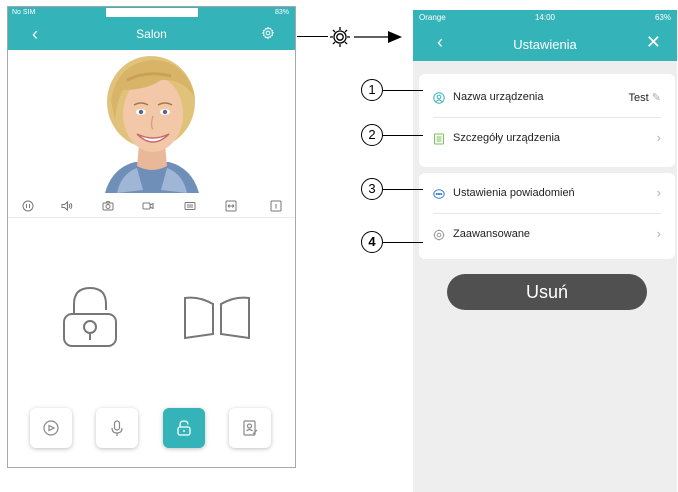 The height and width of the screenshot is (492, 678). I want to click on unlock-button, so click(184, 428).